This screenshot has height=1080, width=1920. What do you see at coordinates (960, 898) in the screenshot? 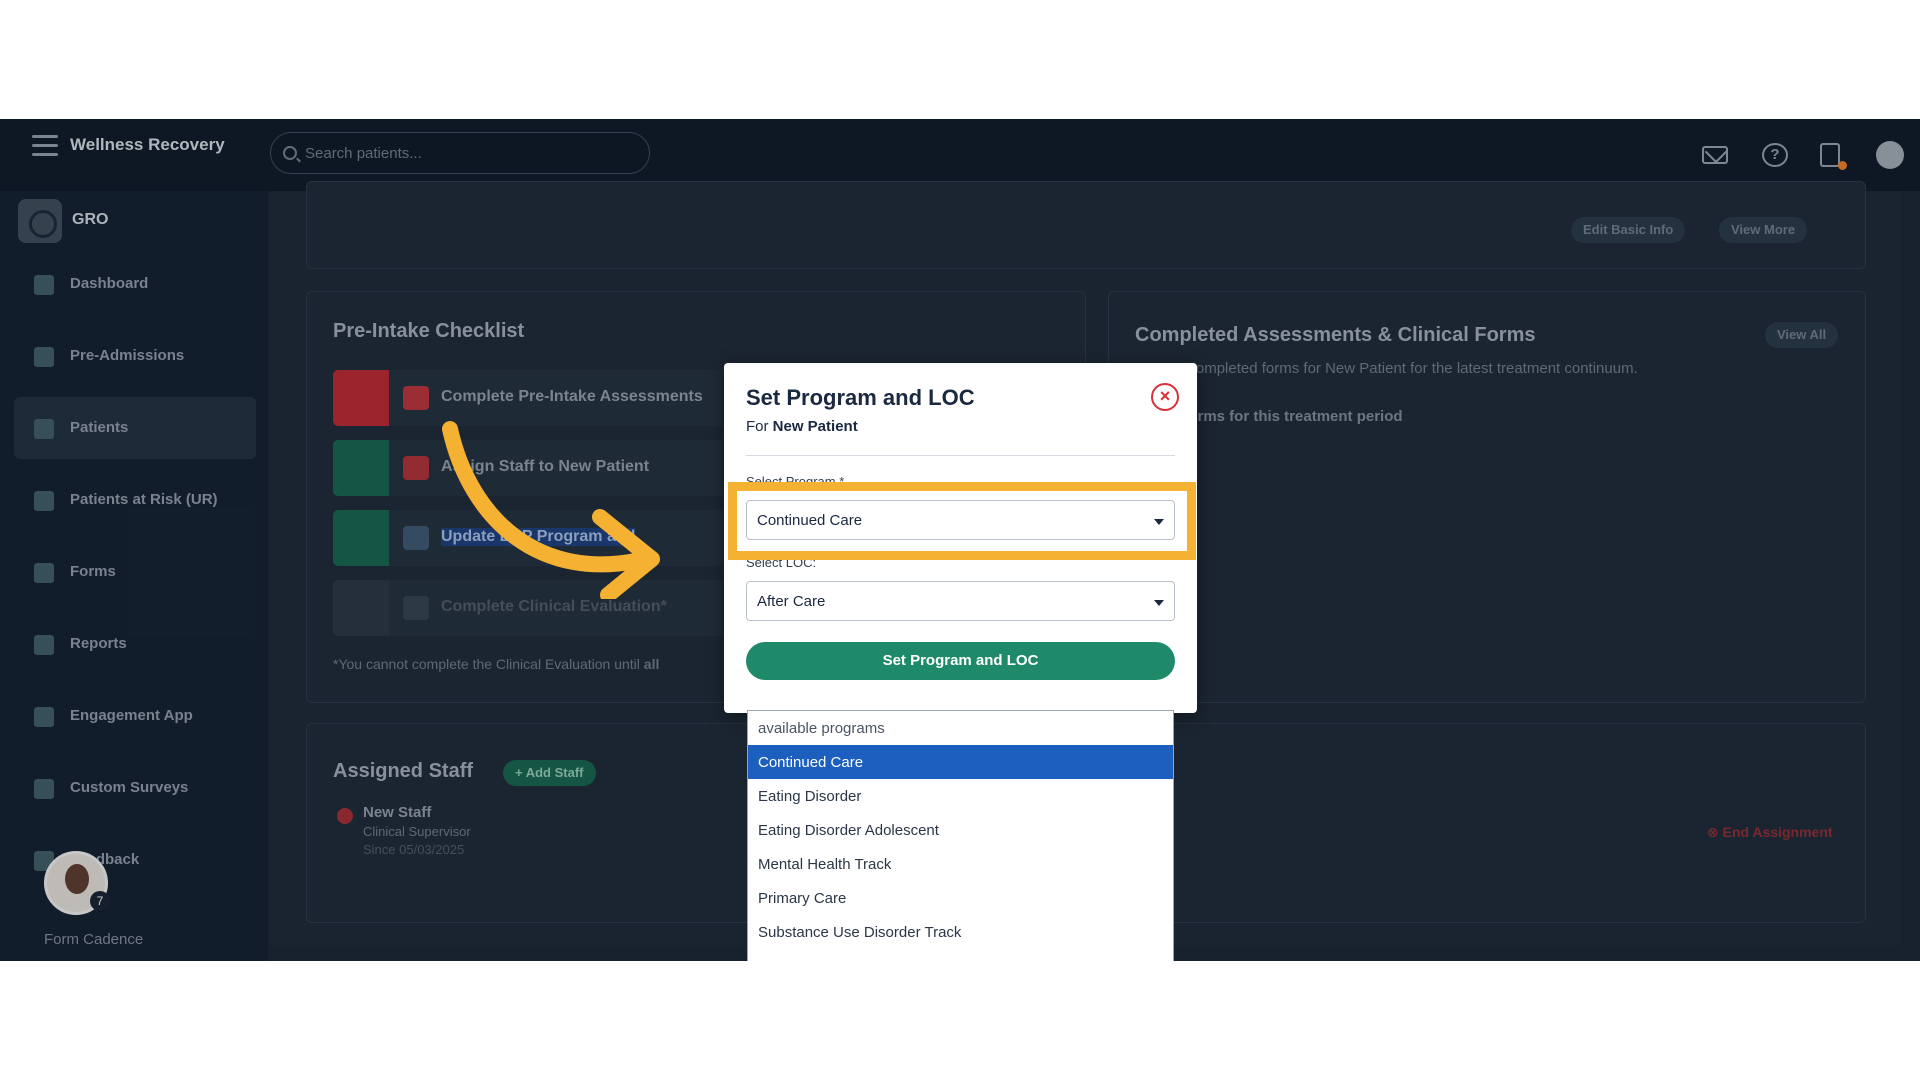
I see `dropdown-option-primary-care: Primary Care` at bounding box center [960, 898].